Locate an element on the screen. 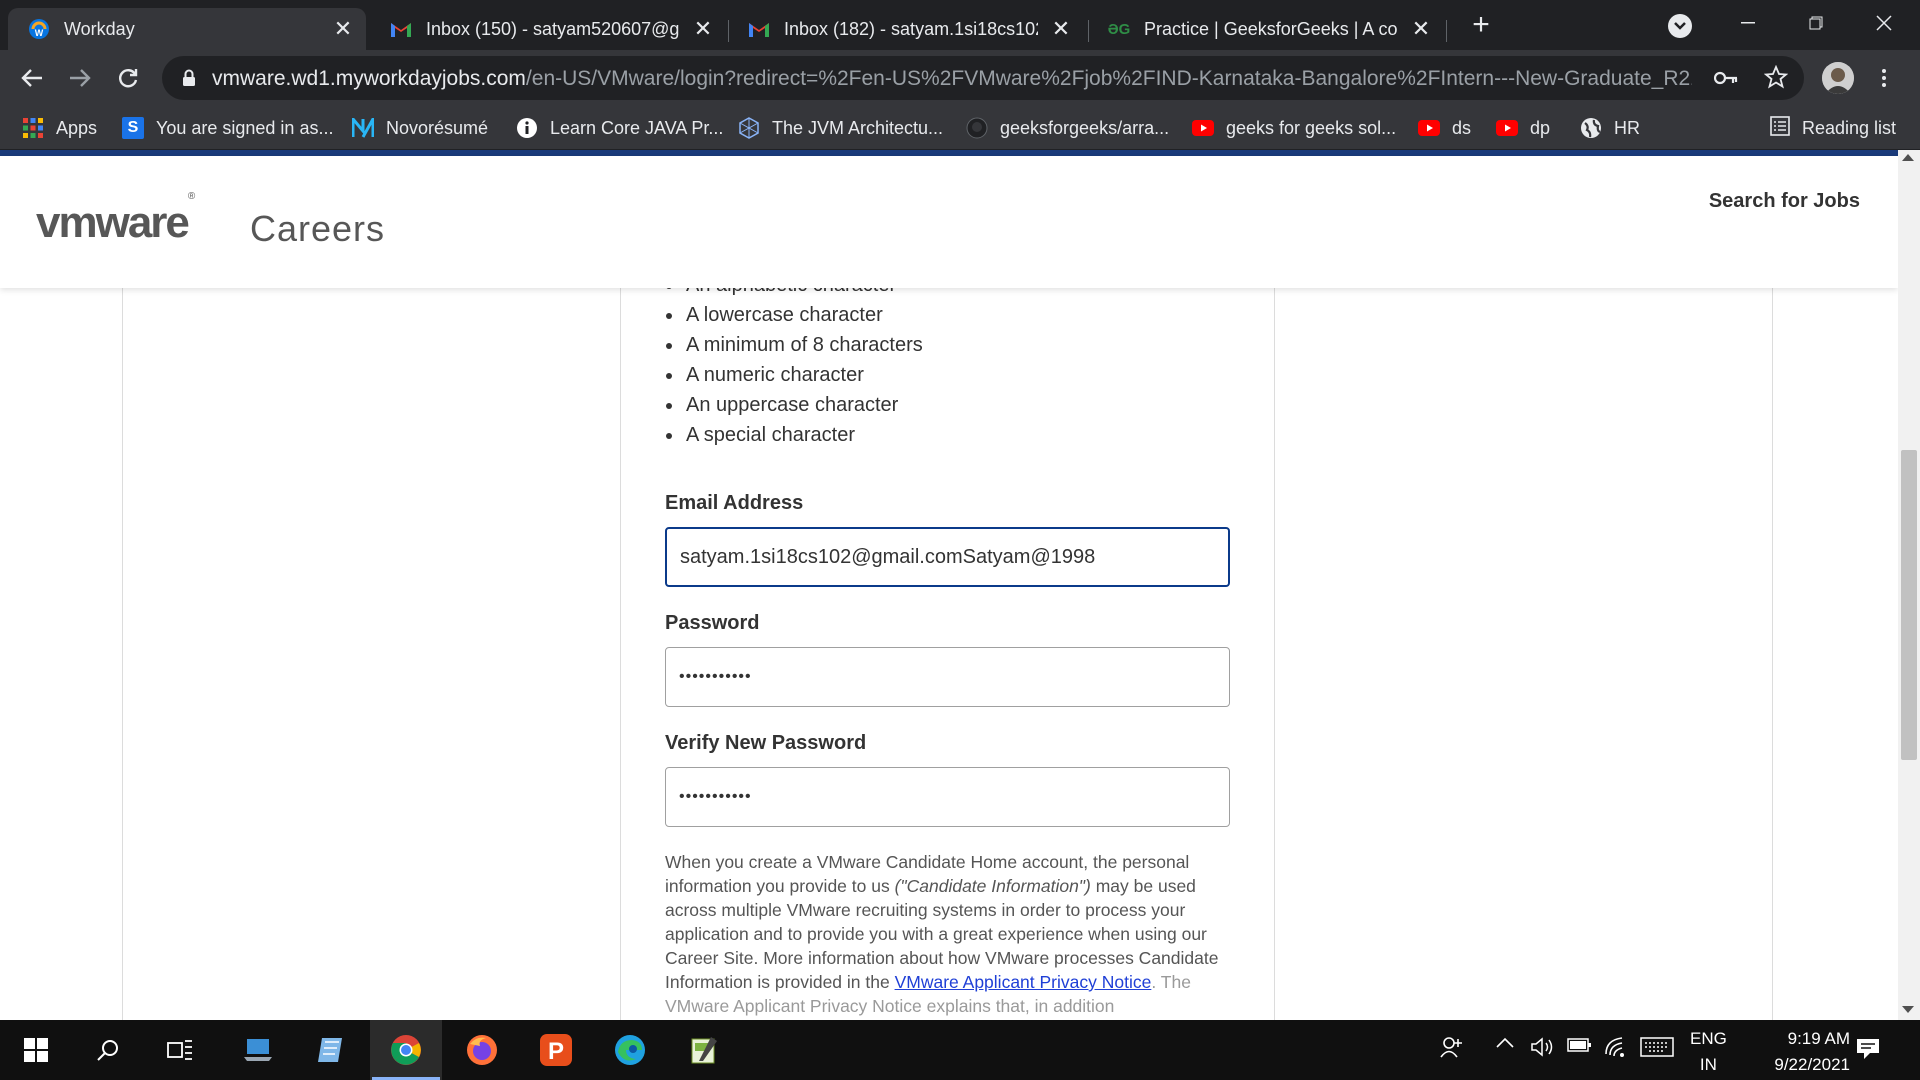 The image size is (1920, 1080). volume-icon is located at coordinates (1543, 1047).